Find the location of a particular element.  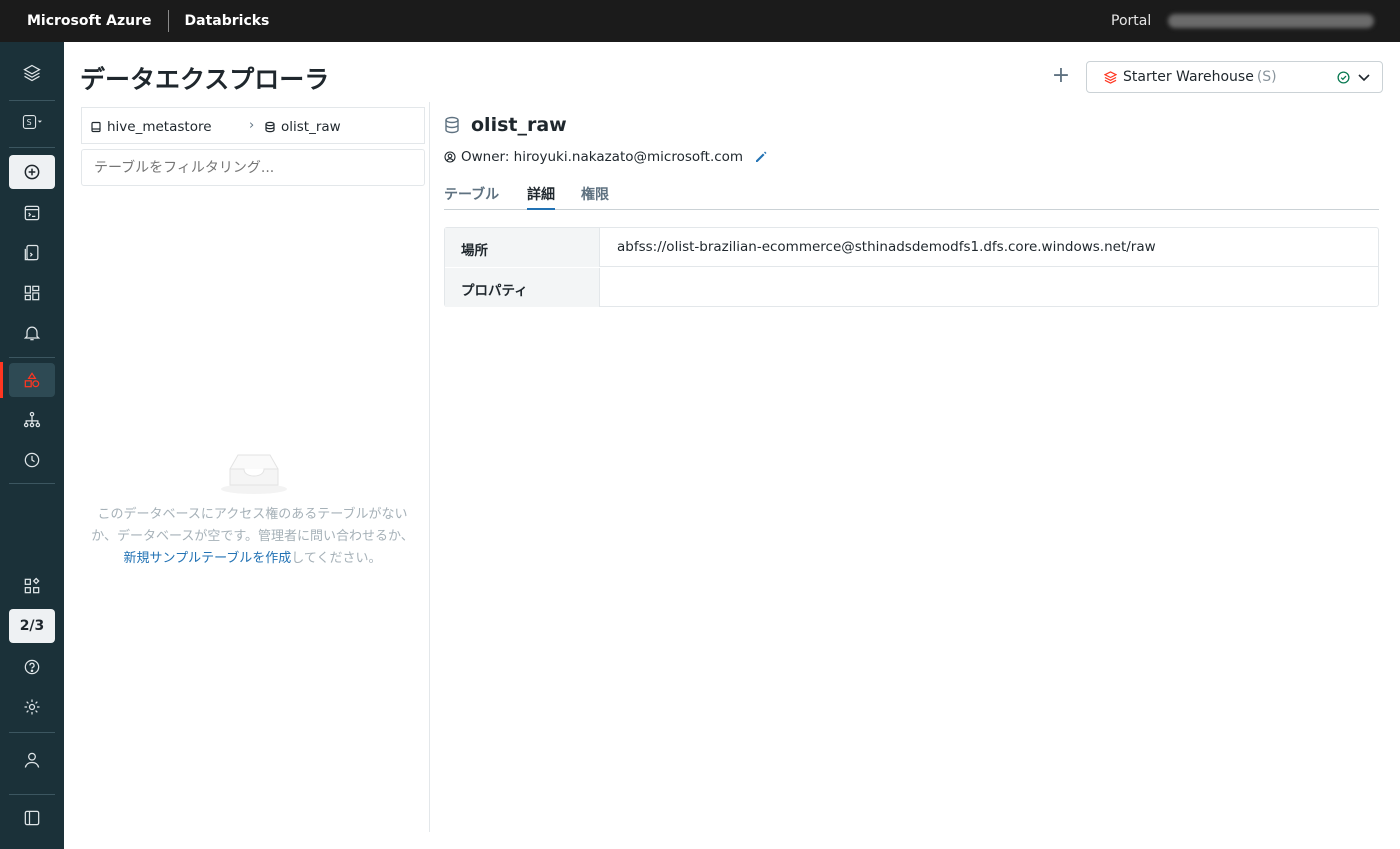

owner-row: Owner: hiroyuki.nakazato@microsoft.com is located at coordinates (606, 157).